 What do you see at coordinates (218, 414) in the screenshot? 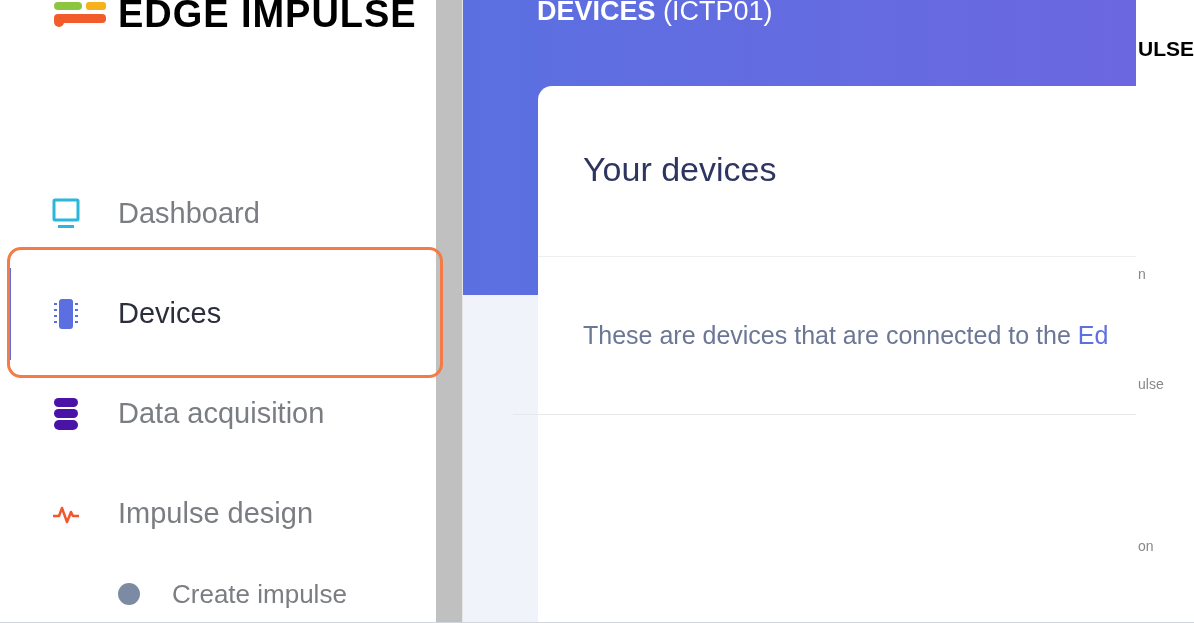
I see `sidebar-item: Data acquisition` at bounding box center [218, 414].